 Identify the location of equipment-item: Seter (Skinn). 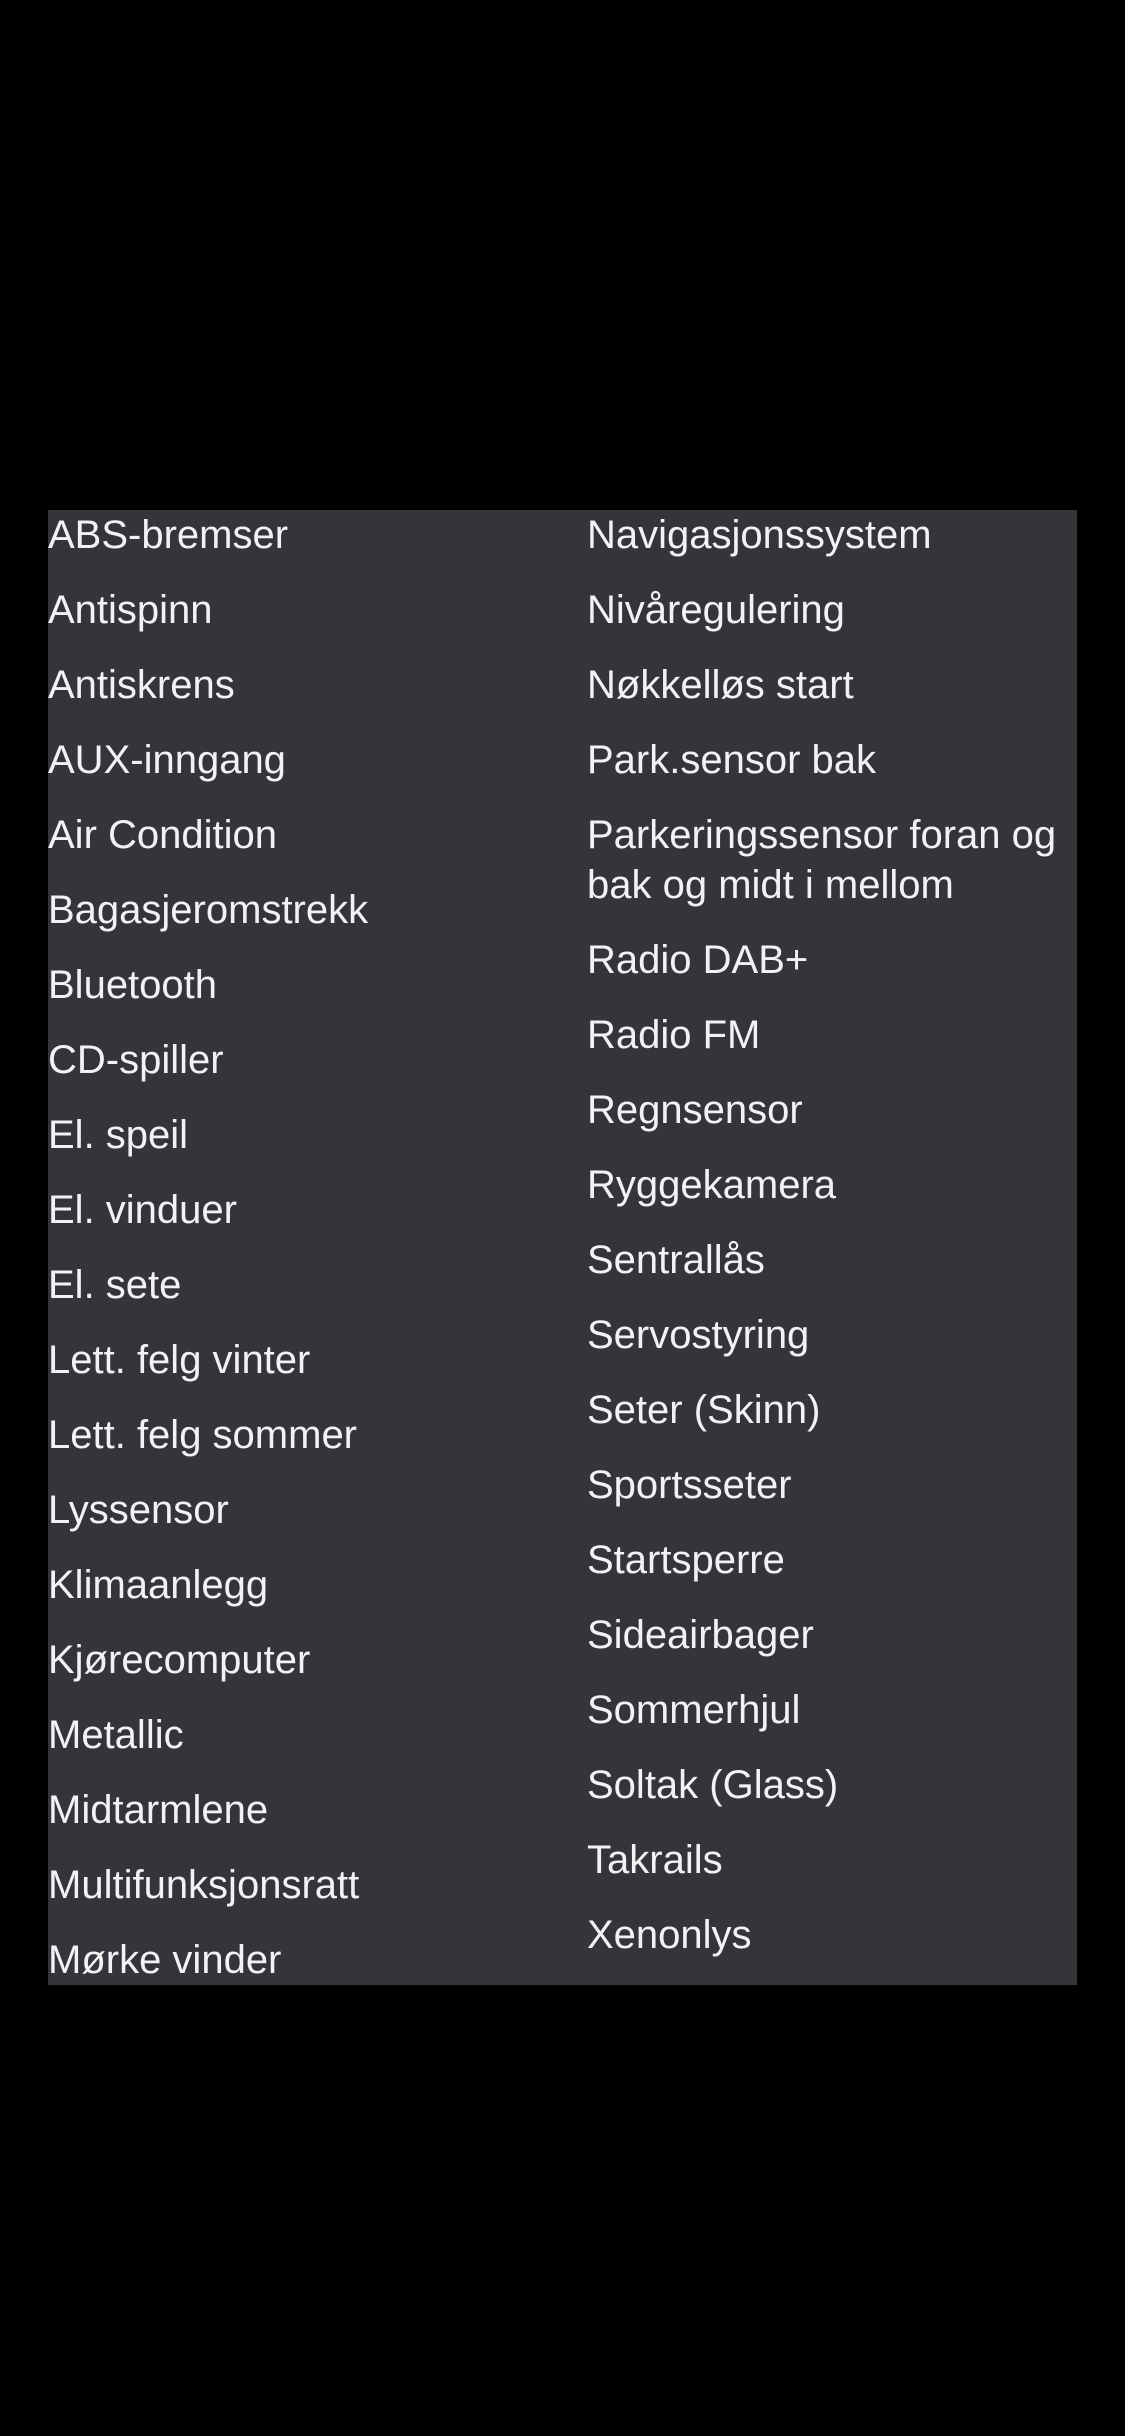
(704, 1410).